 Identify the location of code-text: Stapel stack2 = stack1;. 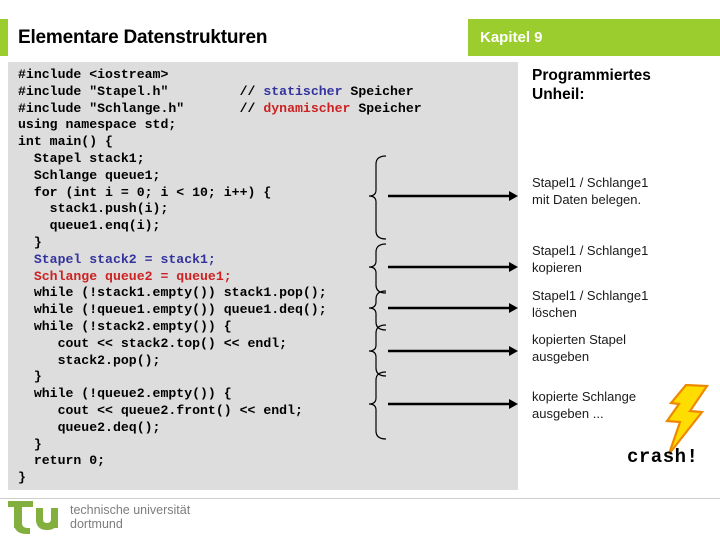
(117, 259).